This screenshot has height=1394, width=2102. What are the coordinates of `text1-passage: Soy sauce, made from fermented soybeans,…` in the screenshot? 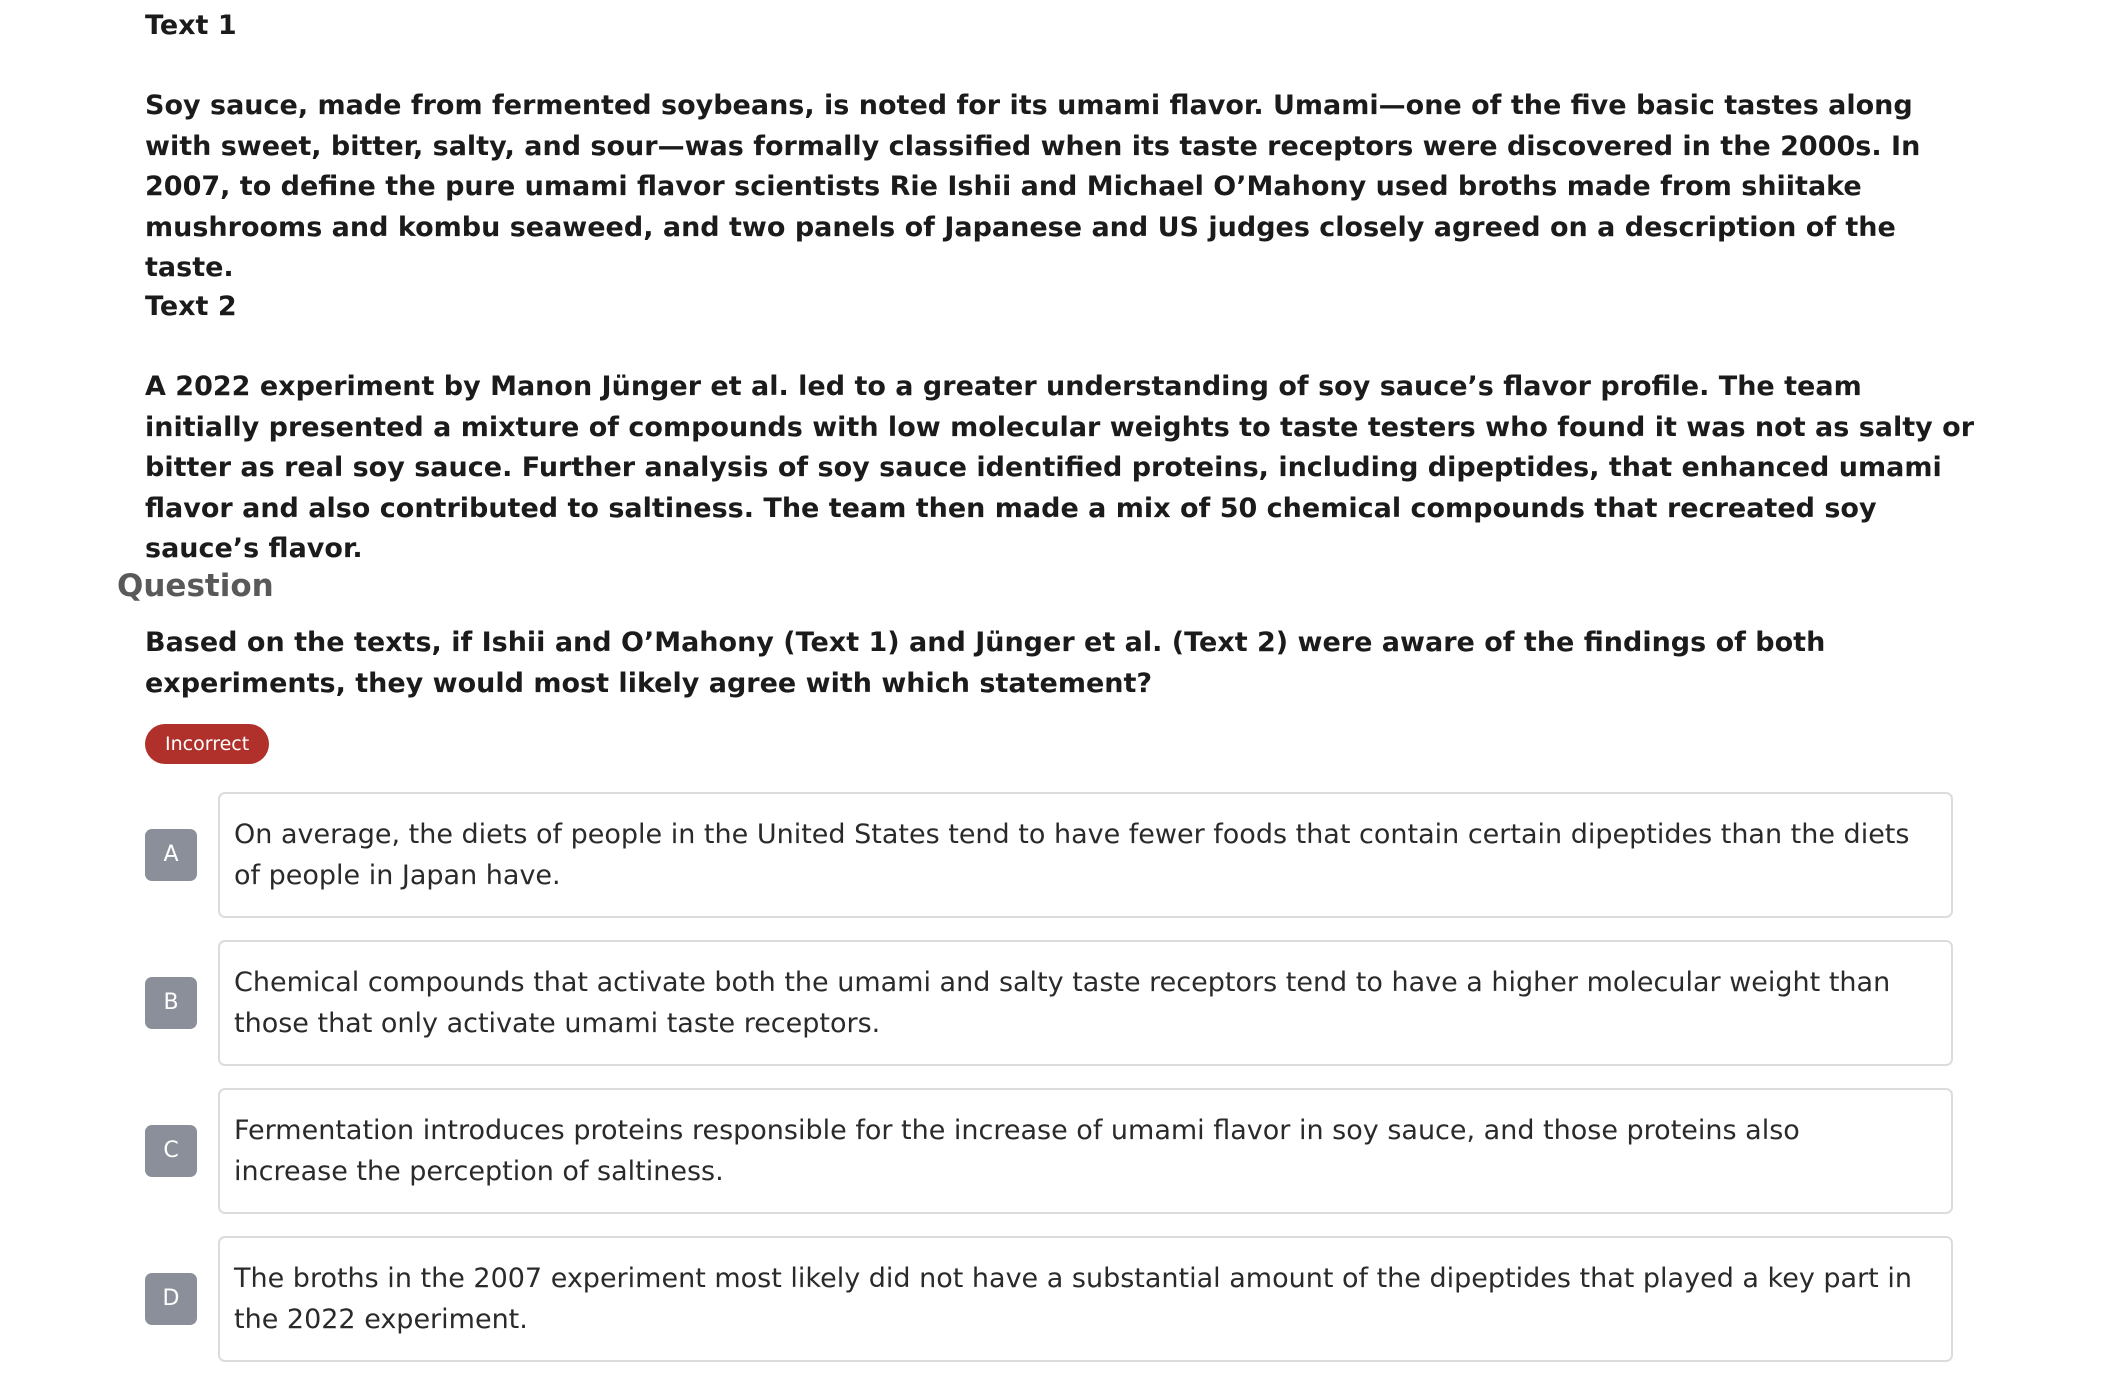 It's located at (1033, 186).